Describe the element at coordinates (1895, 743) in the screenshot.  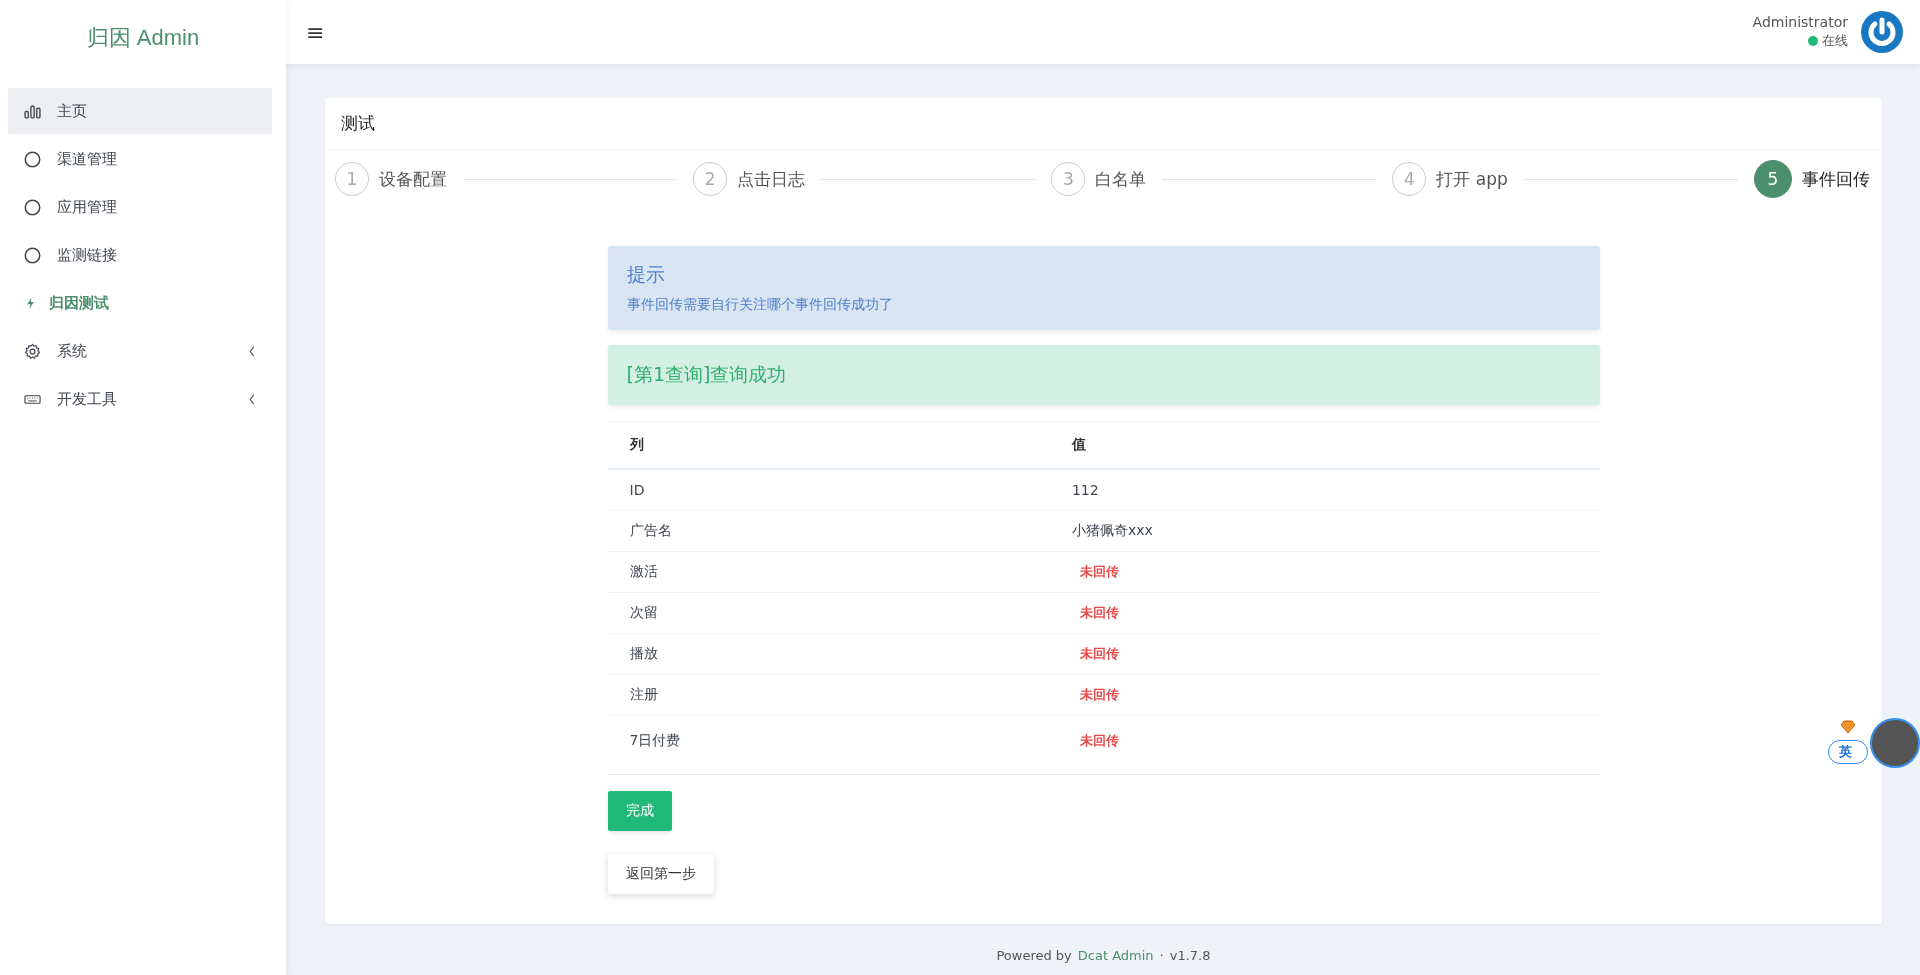
I see `photo-placeholder` at that location.